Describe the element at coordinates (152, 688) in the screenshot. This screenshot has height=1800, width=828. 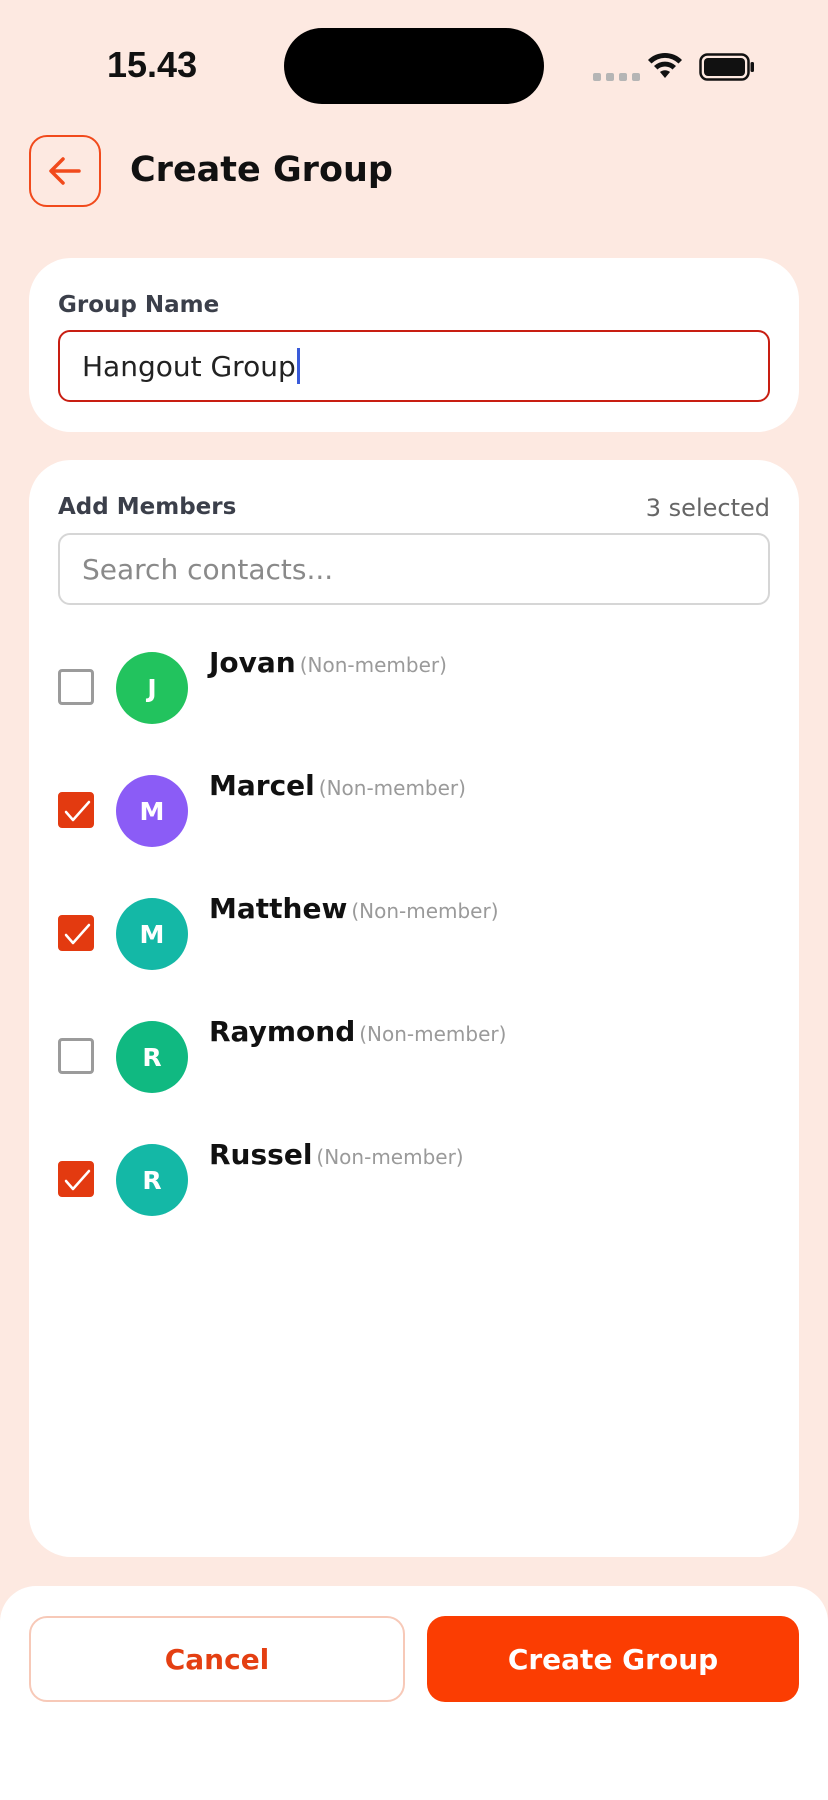
I see `avatar: J` at that location.